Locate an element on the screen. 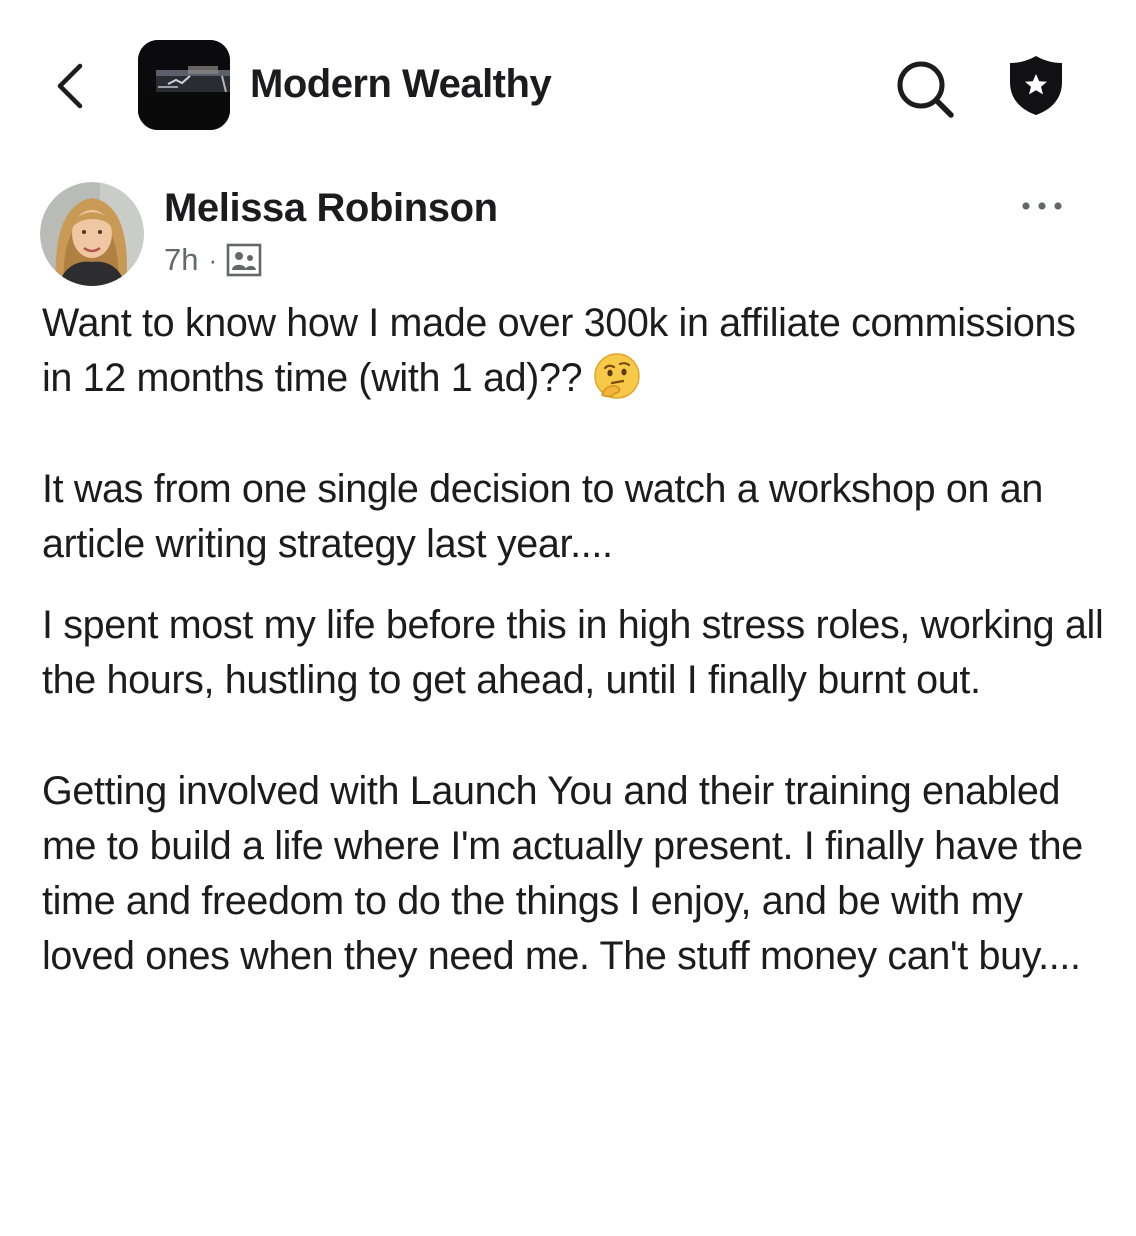 The width and height of the screenshot is (1136, 1236). group-avatar is located at coordinates (184, 85).